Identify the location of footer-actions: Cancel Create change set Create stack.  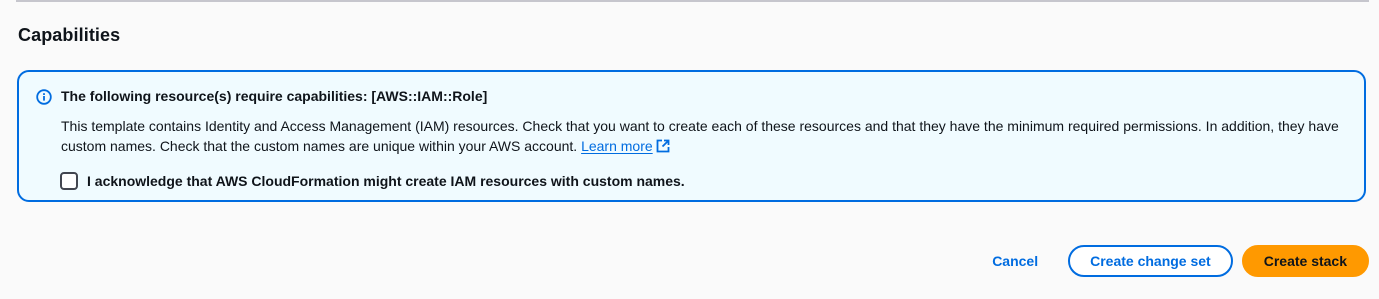
(1180, 261).